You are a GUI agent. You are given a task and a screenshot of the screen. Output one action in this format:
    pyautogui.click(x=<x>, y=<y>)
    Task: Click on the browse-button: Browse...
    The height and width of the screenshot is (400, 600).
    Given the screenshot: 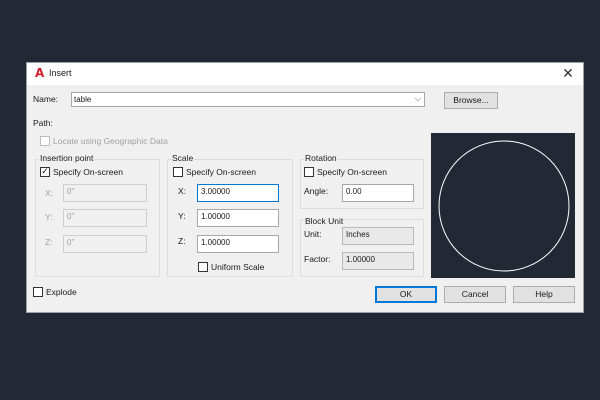 What is the action you would take?
    pyautogui.click(x=471, y=100)
    